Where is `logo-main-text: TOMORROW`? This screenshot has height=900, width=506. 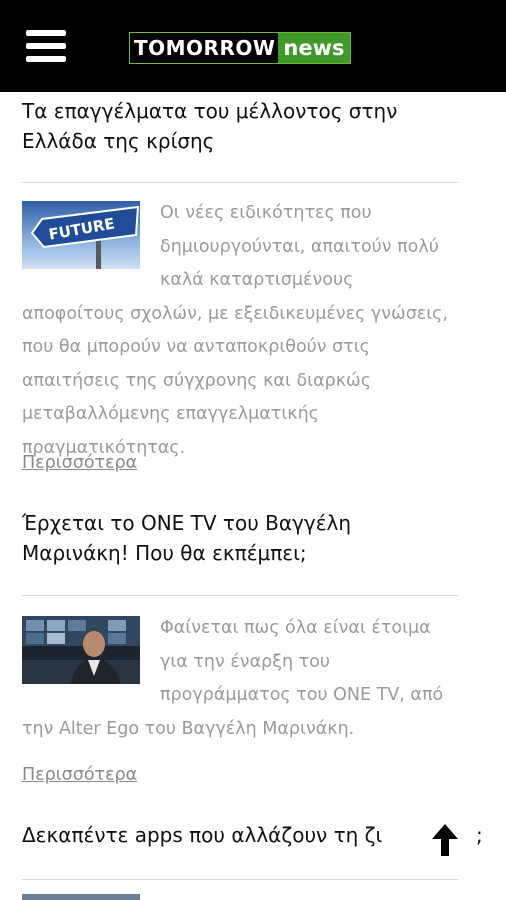 logo-main-text: TOMORROW is located at coordinates (204, 48).